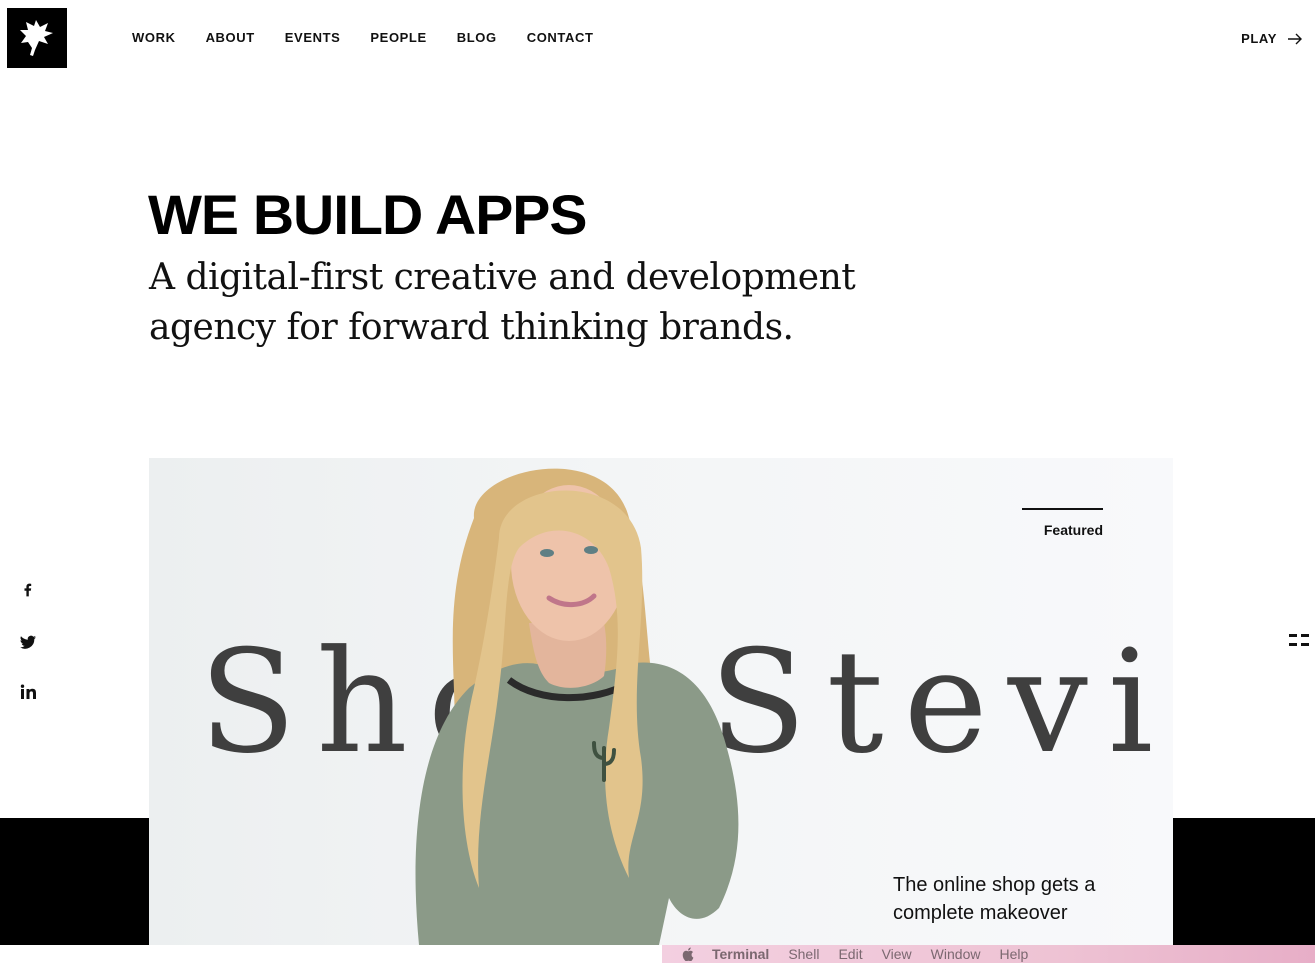 The width and height of the screenshot is (1315, 963). Describe the element at coordinates (230, 37) in the screenshot. I see `nav-about: ABOUT` at that location.